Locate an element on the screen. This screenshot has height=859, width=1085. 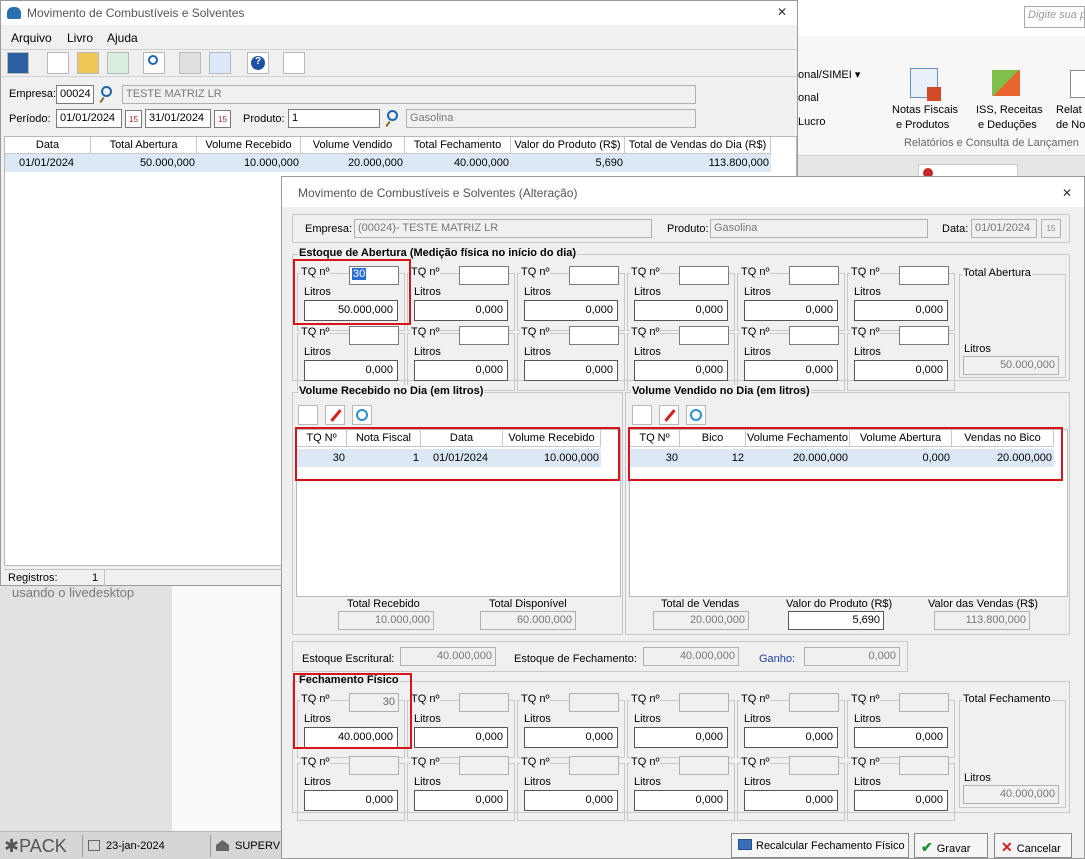
empresa-search-icon is located at coordinates (108, 94).